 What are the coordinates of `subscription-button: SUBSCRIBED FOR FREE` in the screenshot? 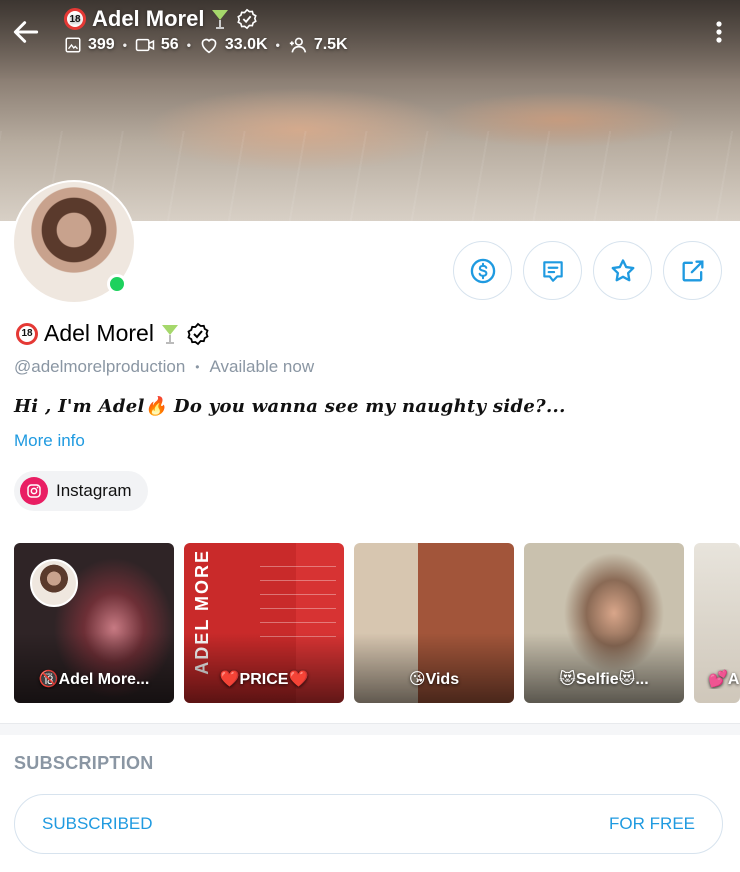 It's located at (368, 824).